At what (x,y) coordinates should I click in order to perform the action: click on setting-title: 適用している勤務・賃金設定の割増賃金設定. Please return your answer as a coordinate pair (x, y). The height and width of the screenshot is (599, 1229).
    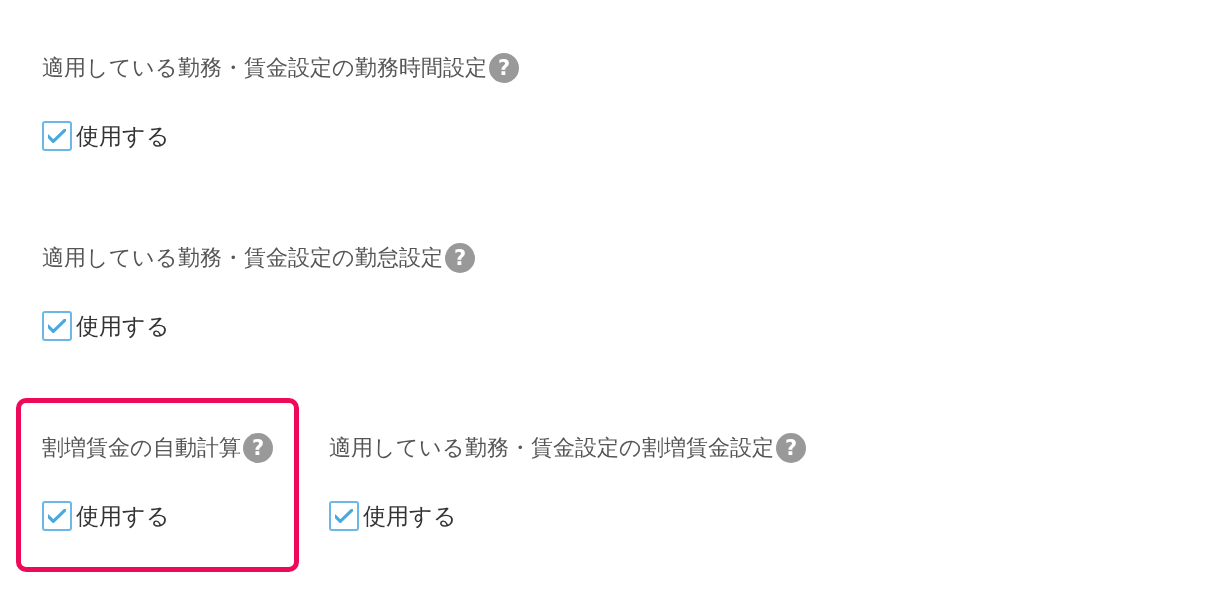
    Looking at the image, I should click on (551, 448).